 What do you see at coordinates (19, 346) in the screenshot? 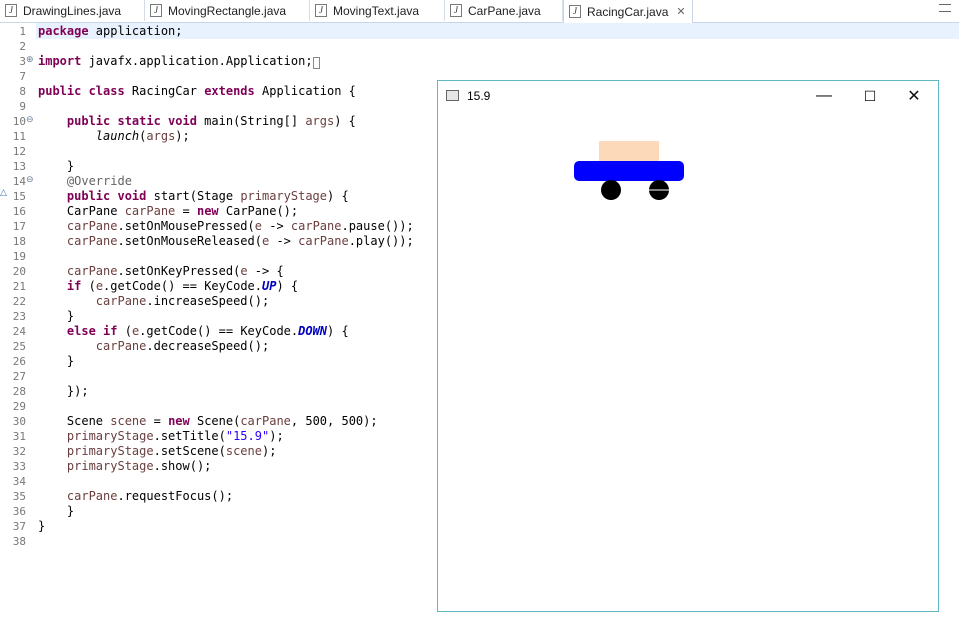
I see `line-number: 25` at bounding box center [19, 346].